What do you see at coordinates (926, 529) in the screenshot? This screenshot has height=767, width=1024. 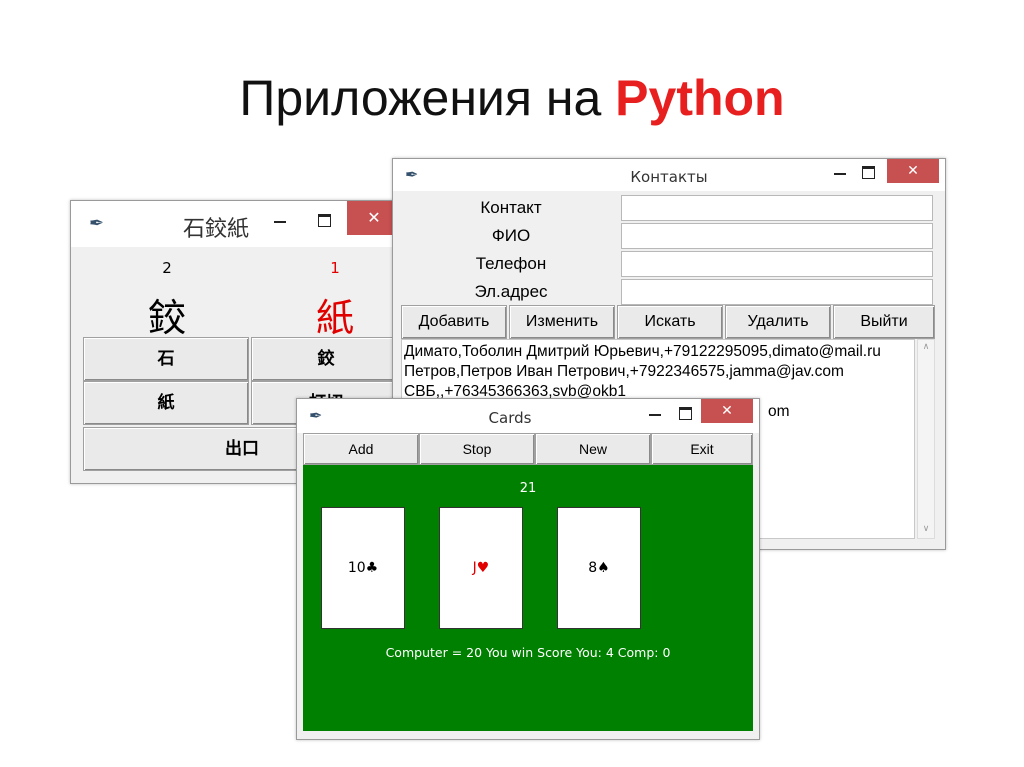 I see `scroll-down-icon: ∨` at bounding box center [926, 529].